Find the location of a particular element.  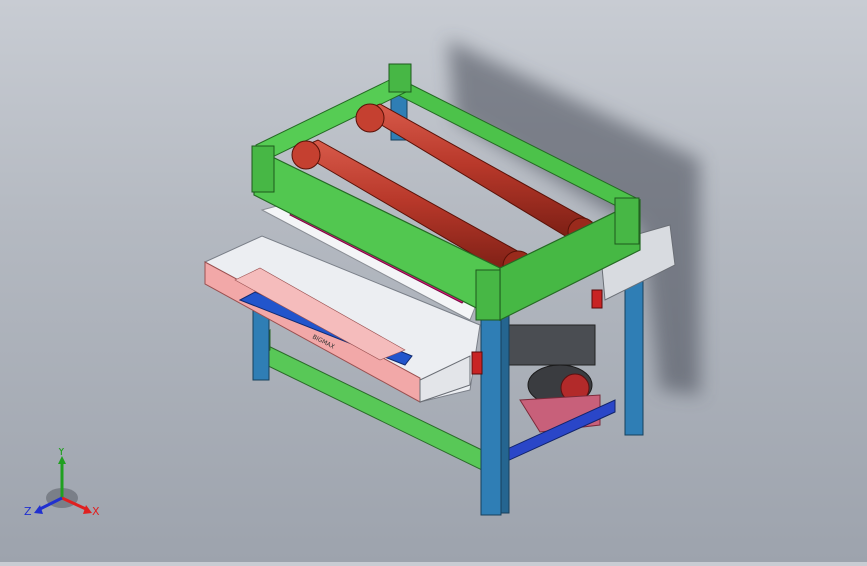

triad-x-label: X is located at coordinates (96, 511).